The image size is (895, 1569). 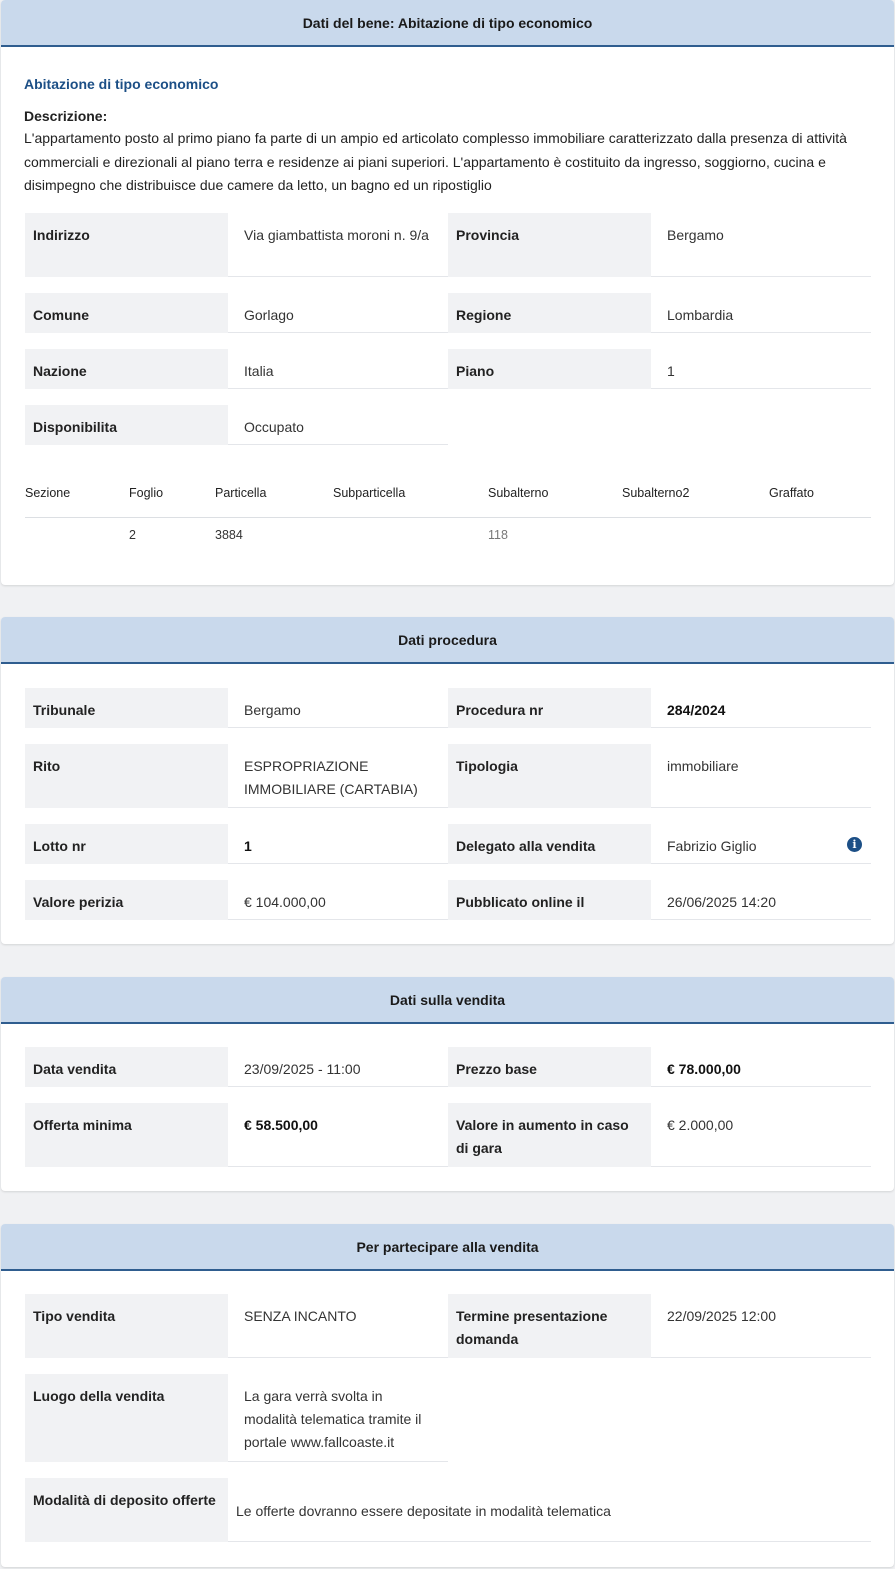 I want to click on field-value-rito: ESPROPRIAZIONE IMMOBILIARE (CARTABIA), so click(x=338, y=776).